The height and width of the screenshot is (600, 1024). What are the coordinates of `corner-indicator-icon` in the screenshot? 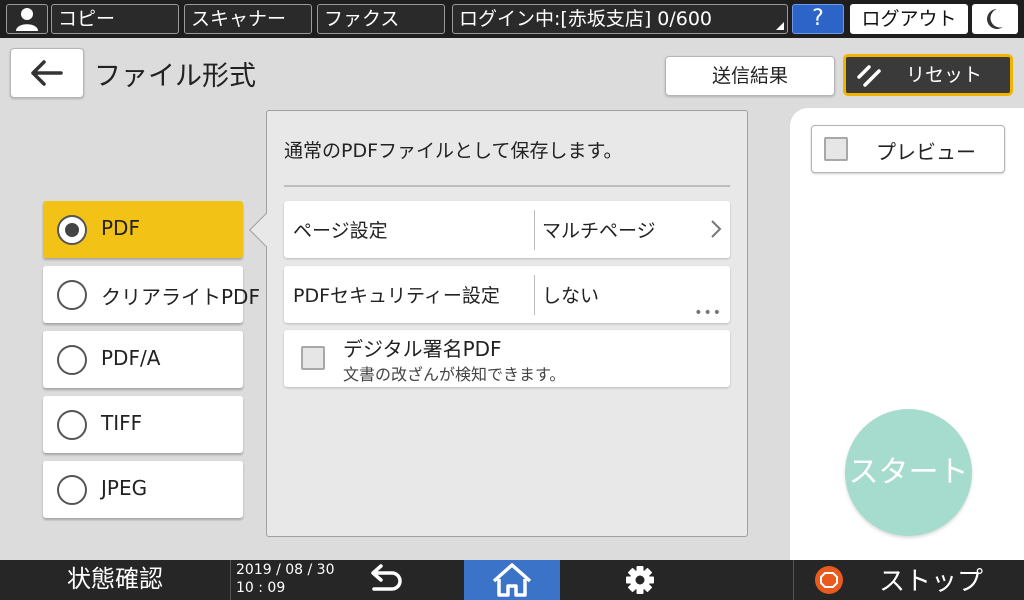 It's located at (780, 26).